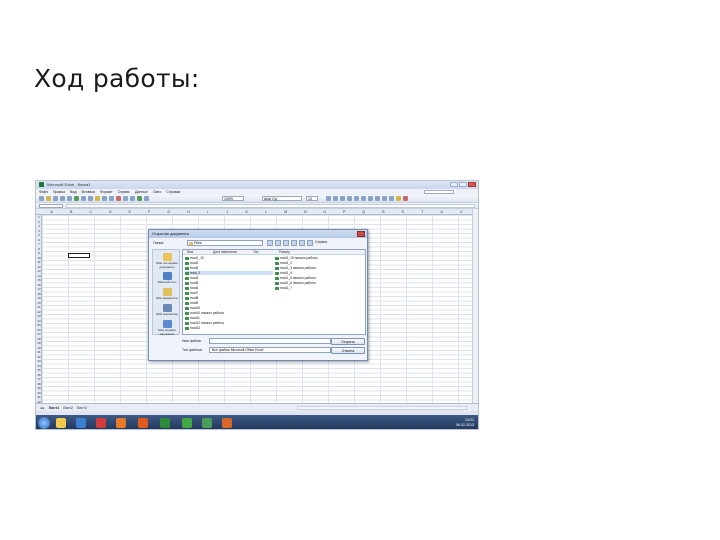 The image size is (720, 540). Describe the element at coordinates (191, 263) in the screenshot. I see `file-item: mod2` at that location.